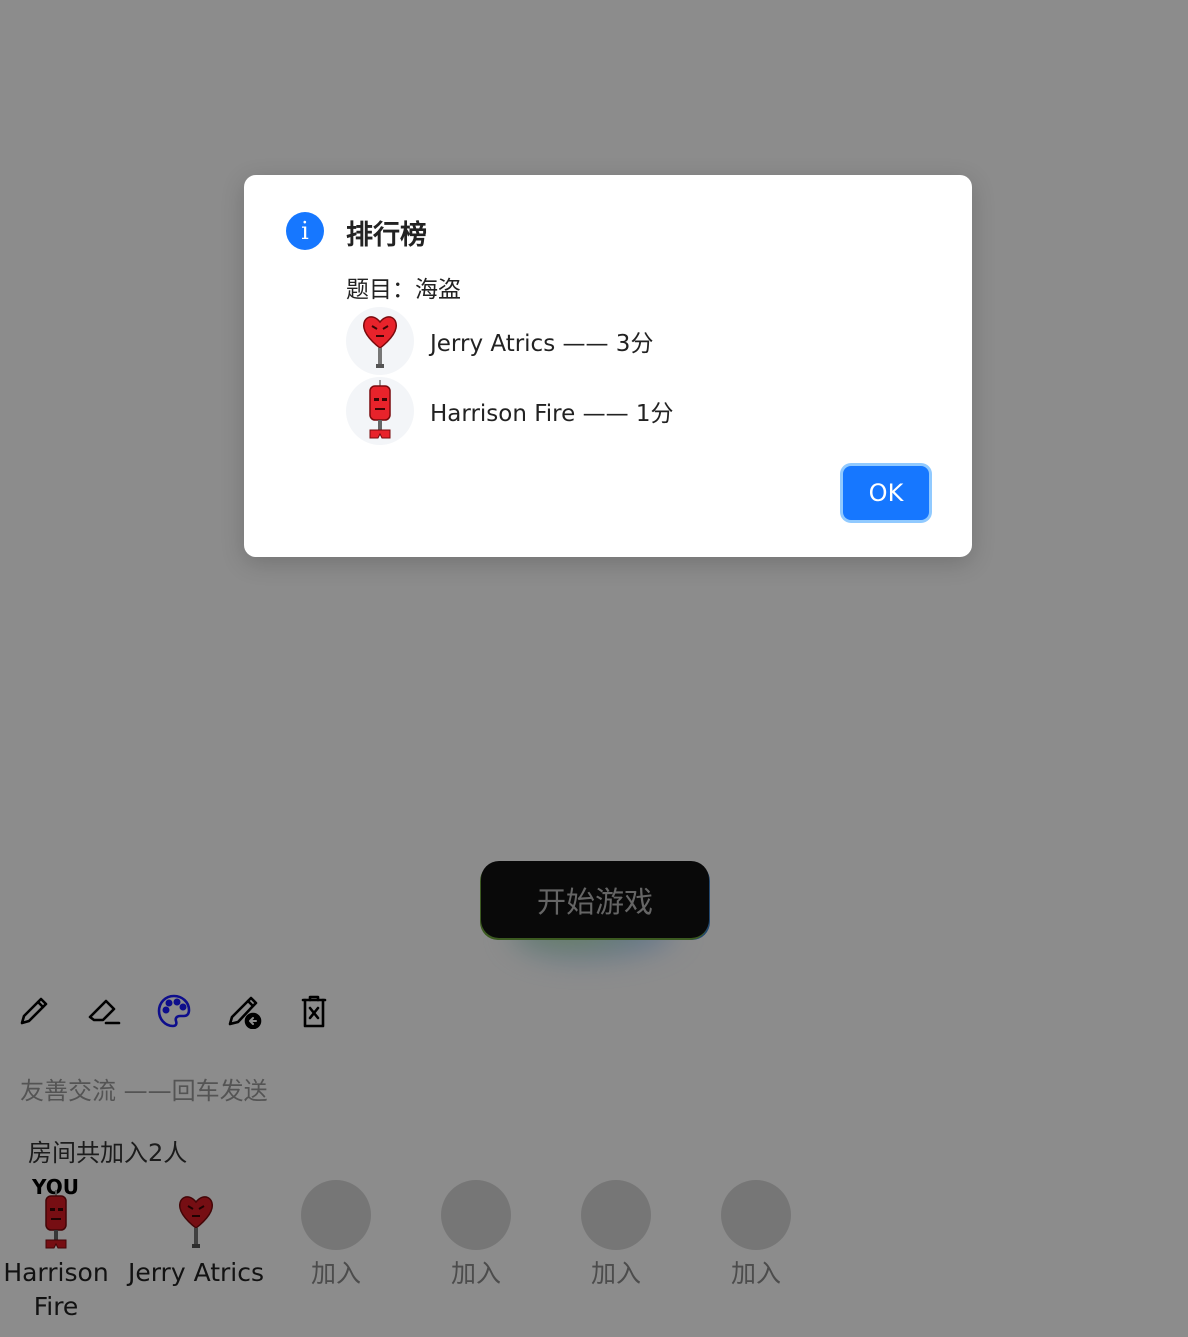 The height and width of the screenshot is (1337, 1188). I want to click on ranking-text: Jerry Atrics —— 3分, so click(542, 344).